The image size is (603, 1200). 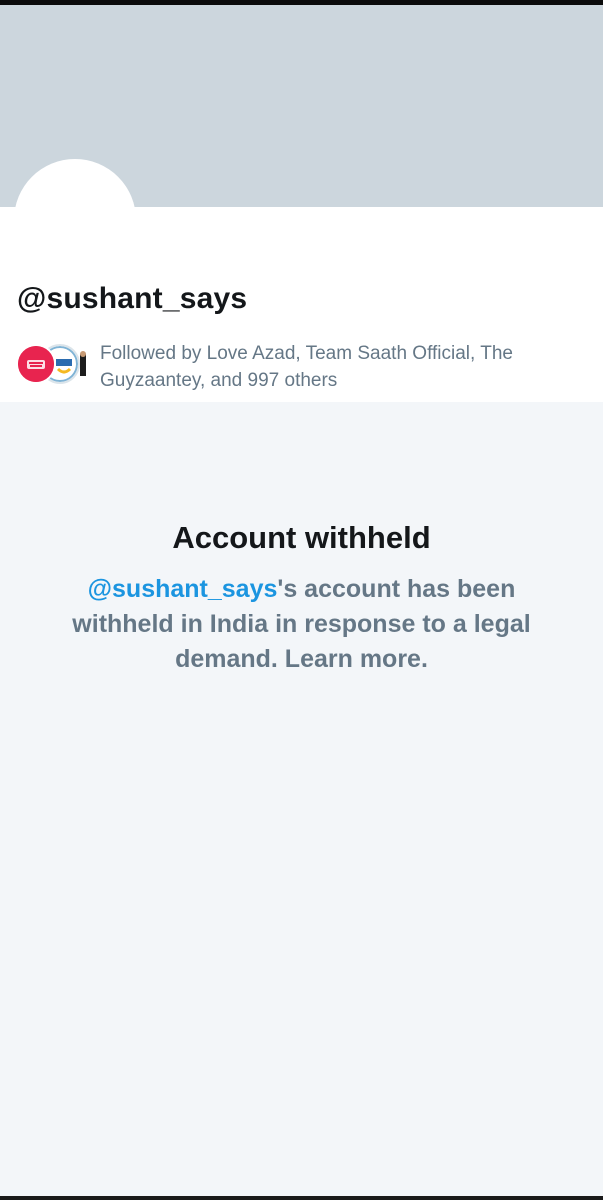 What do you see at coordinates (301, 537) in the screenshot?
I see `withheld-title: Account withheld` at bounding box center [301, 537].